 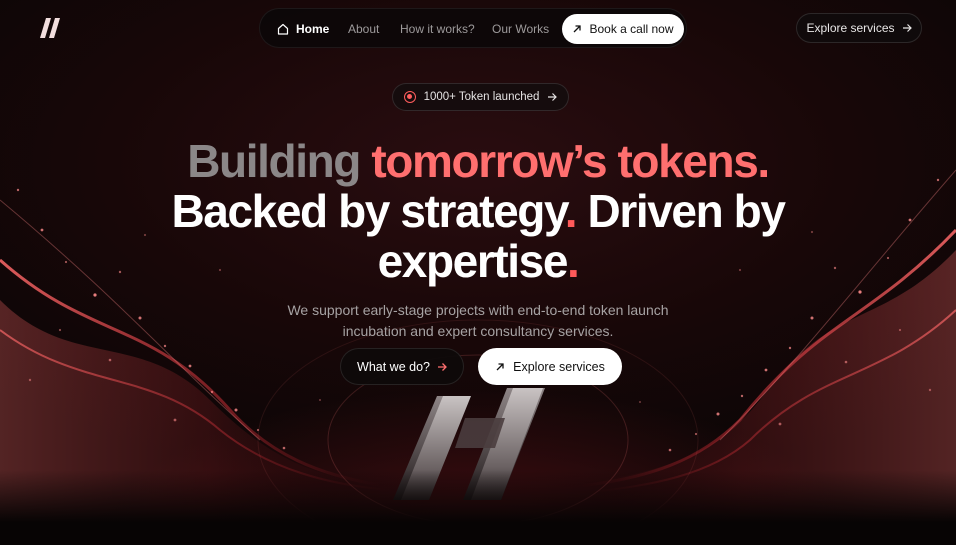 What do you see at coordinates (368, 211) in the screenshot?
I see `headline-line-2-text: Backed by strategy` at bounding box center [368, 211].